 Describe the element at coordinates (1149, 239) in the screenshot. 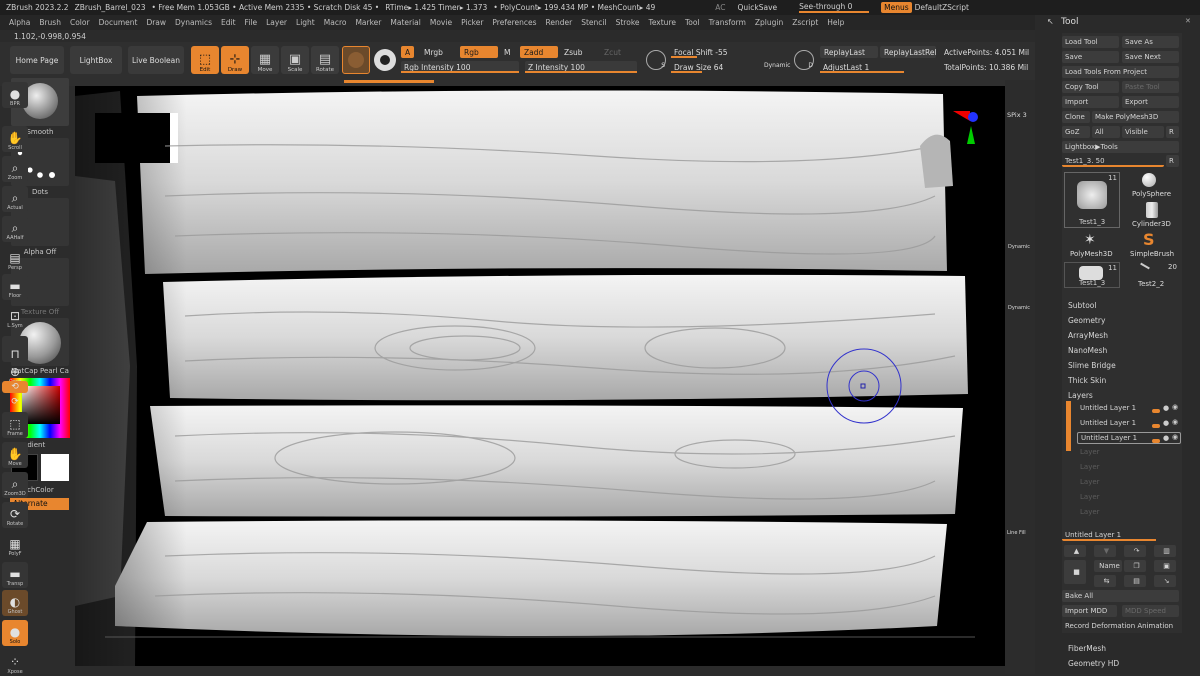

I see `simplebrush-icon: S` at that location.